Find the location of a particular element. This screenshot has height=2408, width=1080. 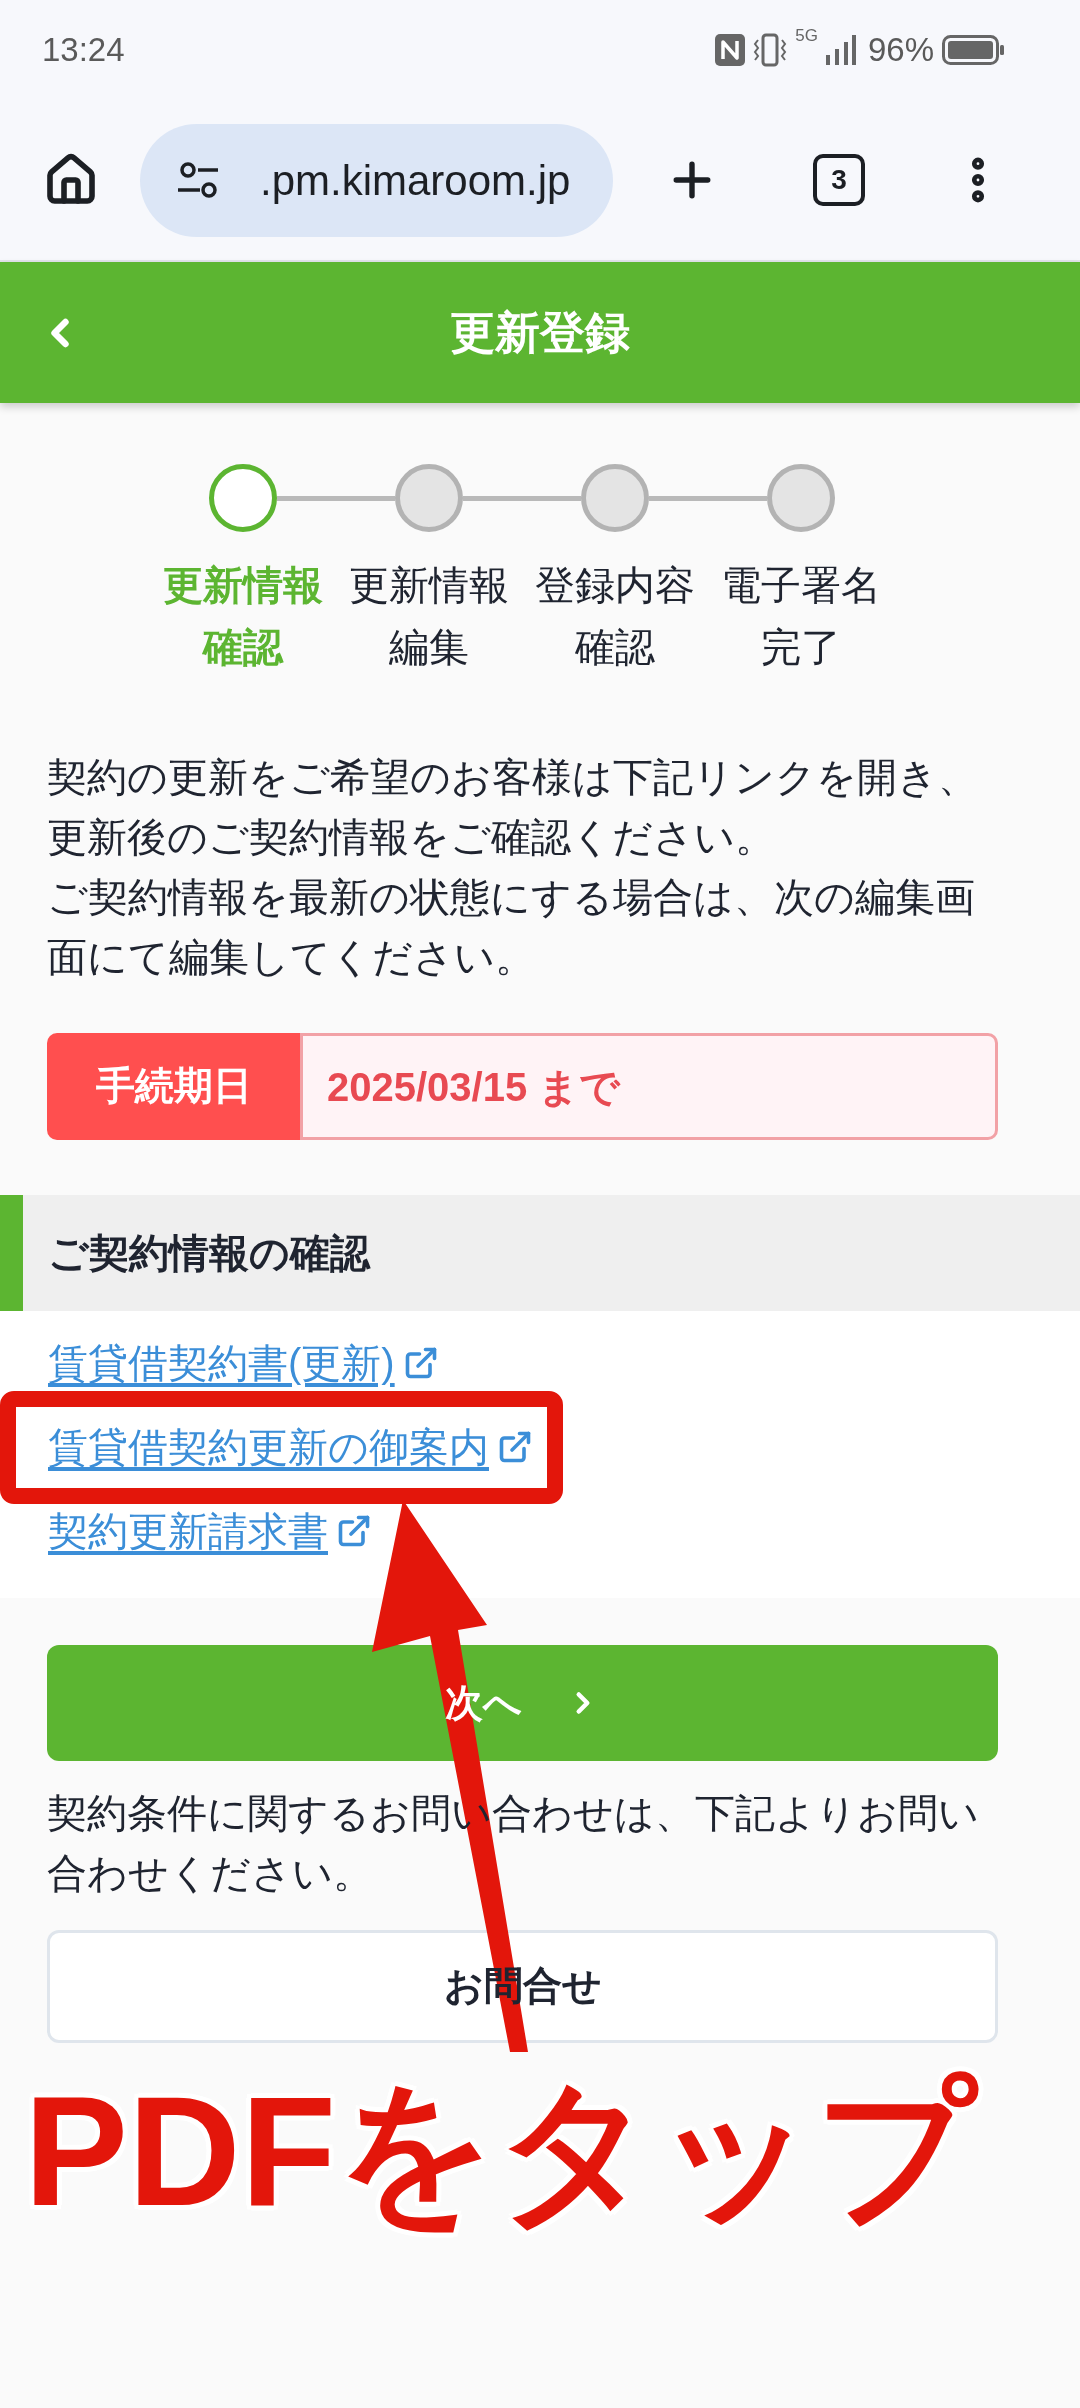

tab-switcher-button: 3 is located at coordinates (839, 180).